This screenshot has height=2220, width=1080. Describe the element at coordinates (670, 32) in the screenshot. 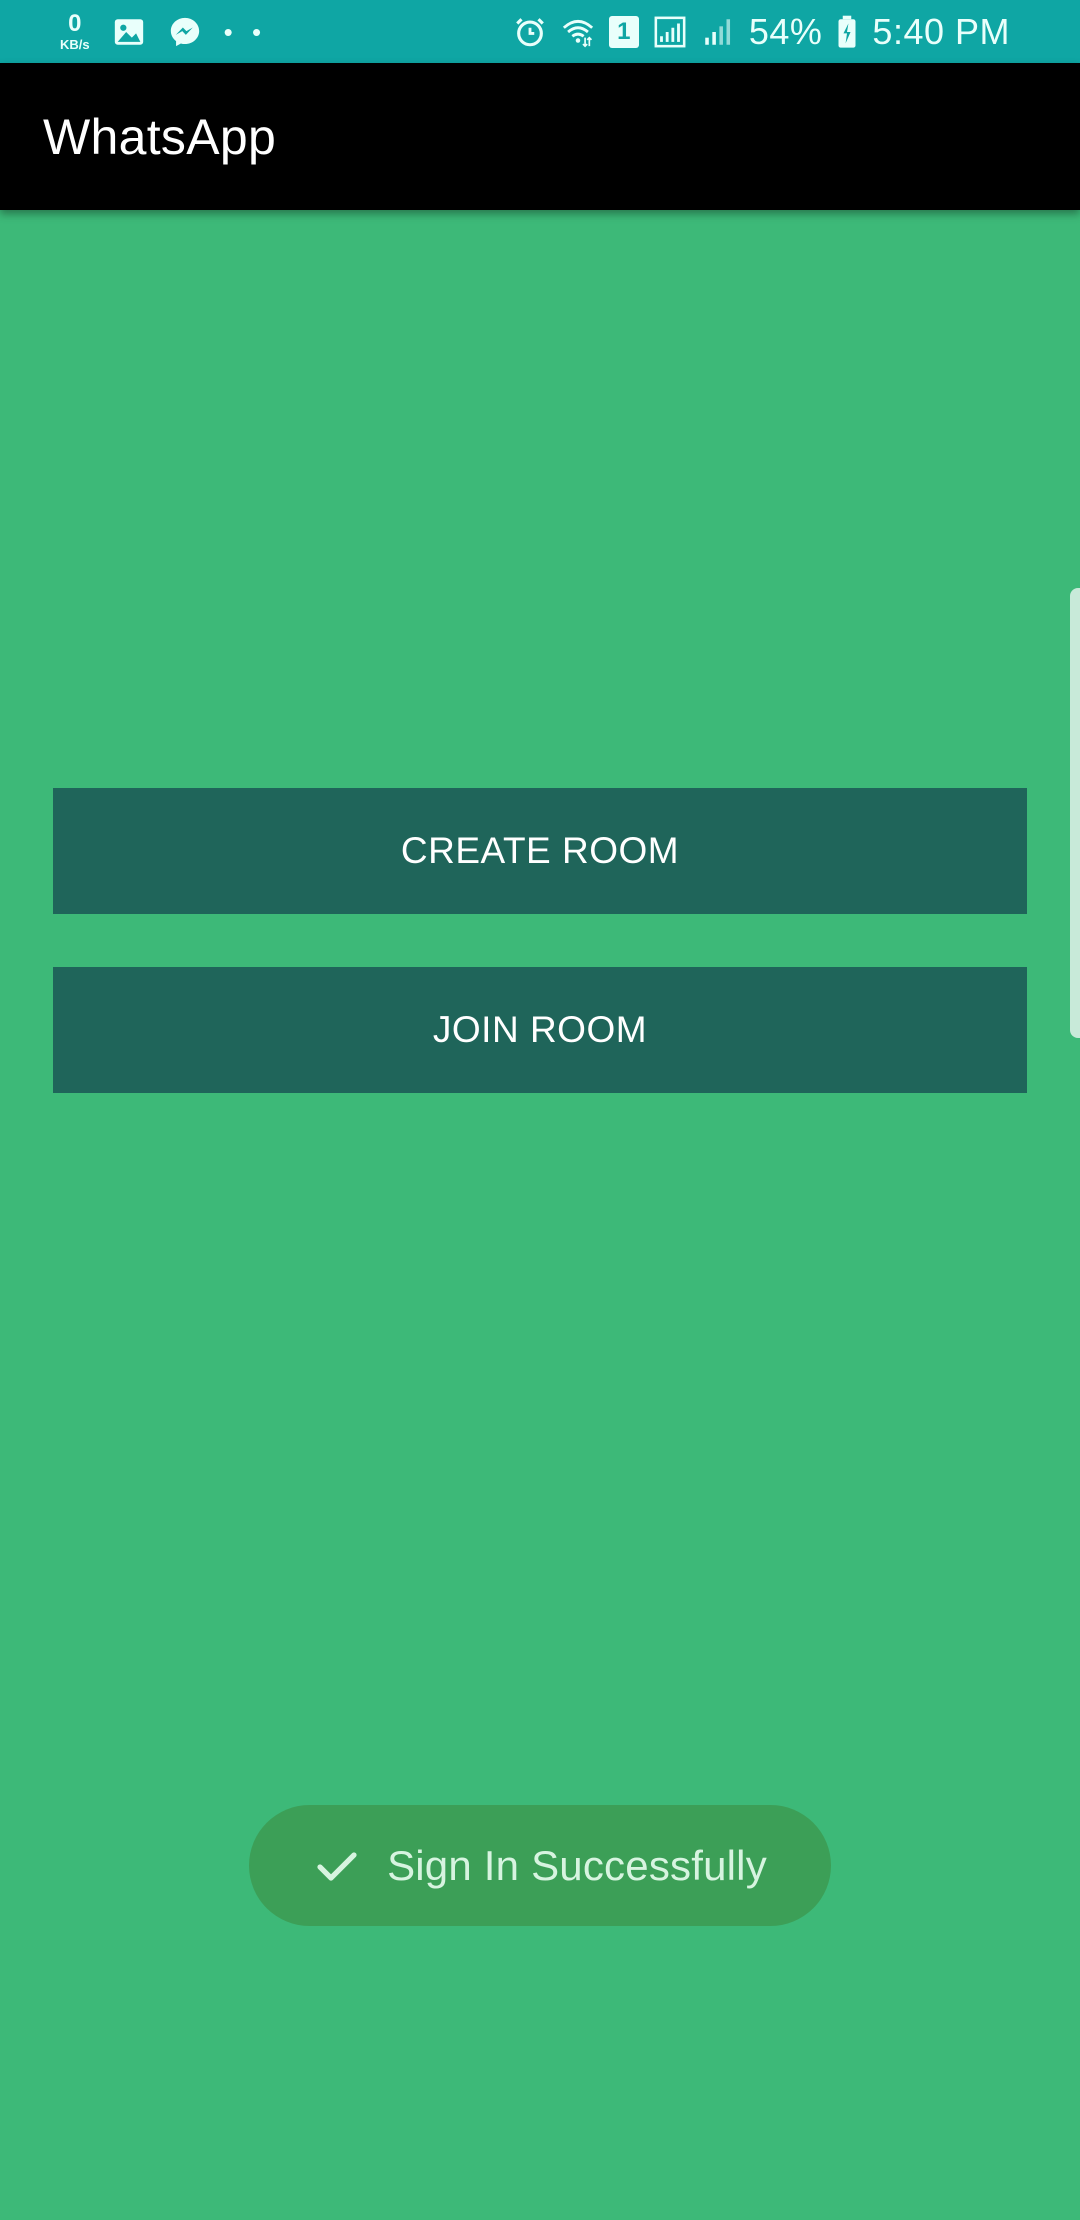

I see `signal-icon` at that location.